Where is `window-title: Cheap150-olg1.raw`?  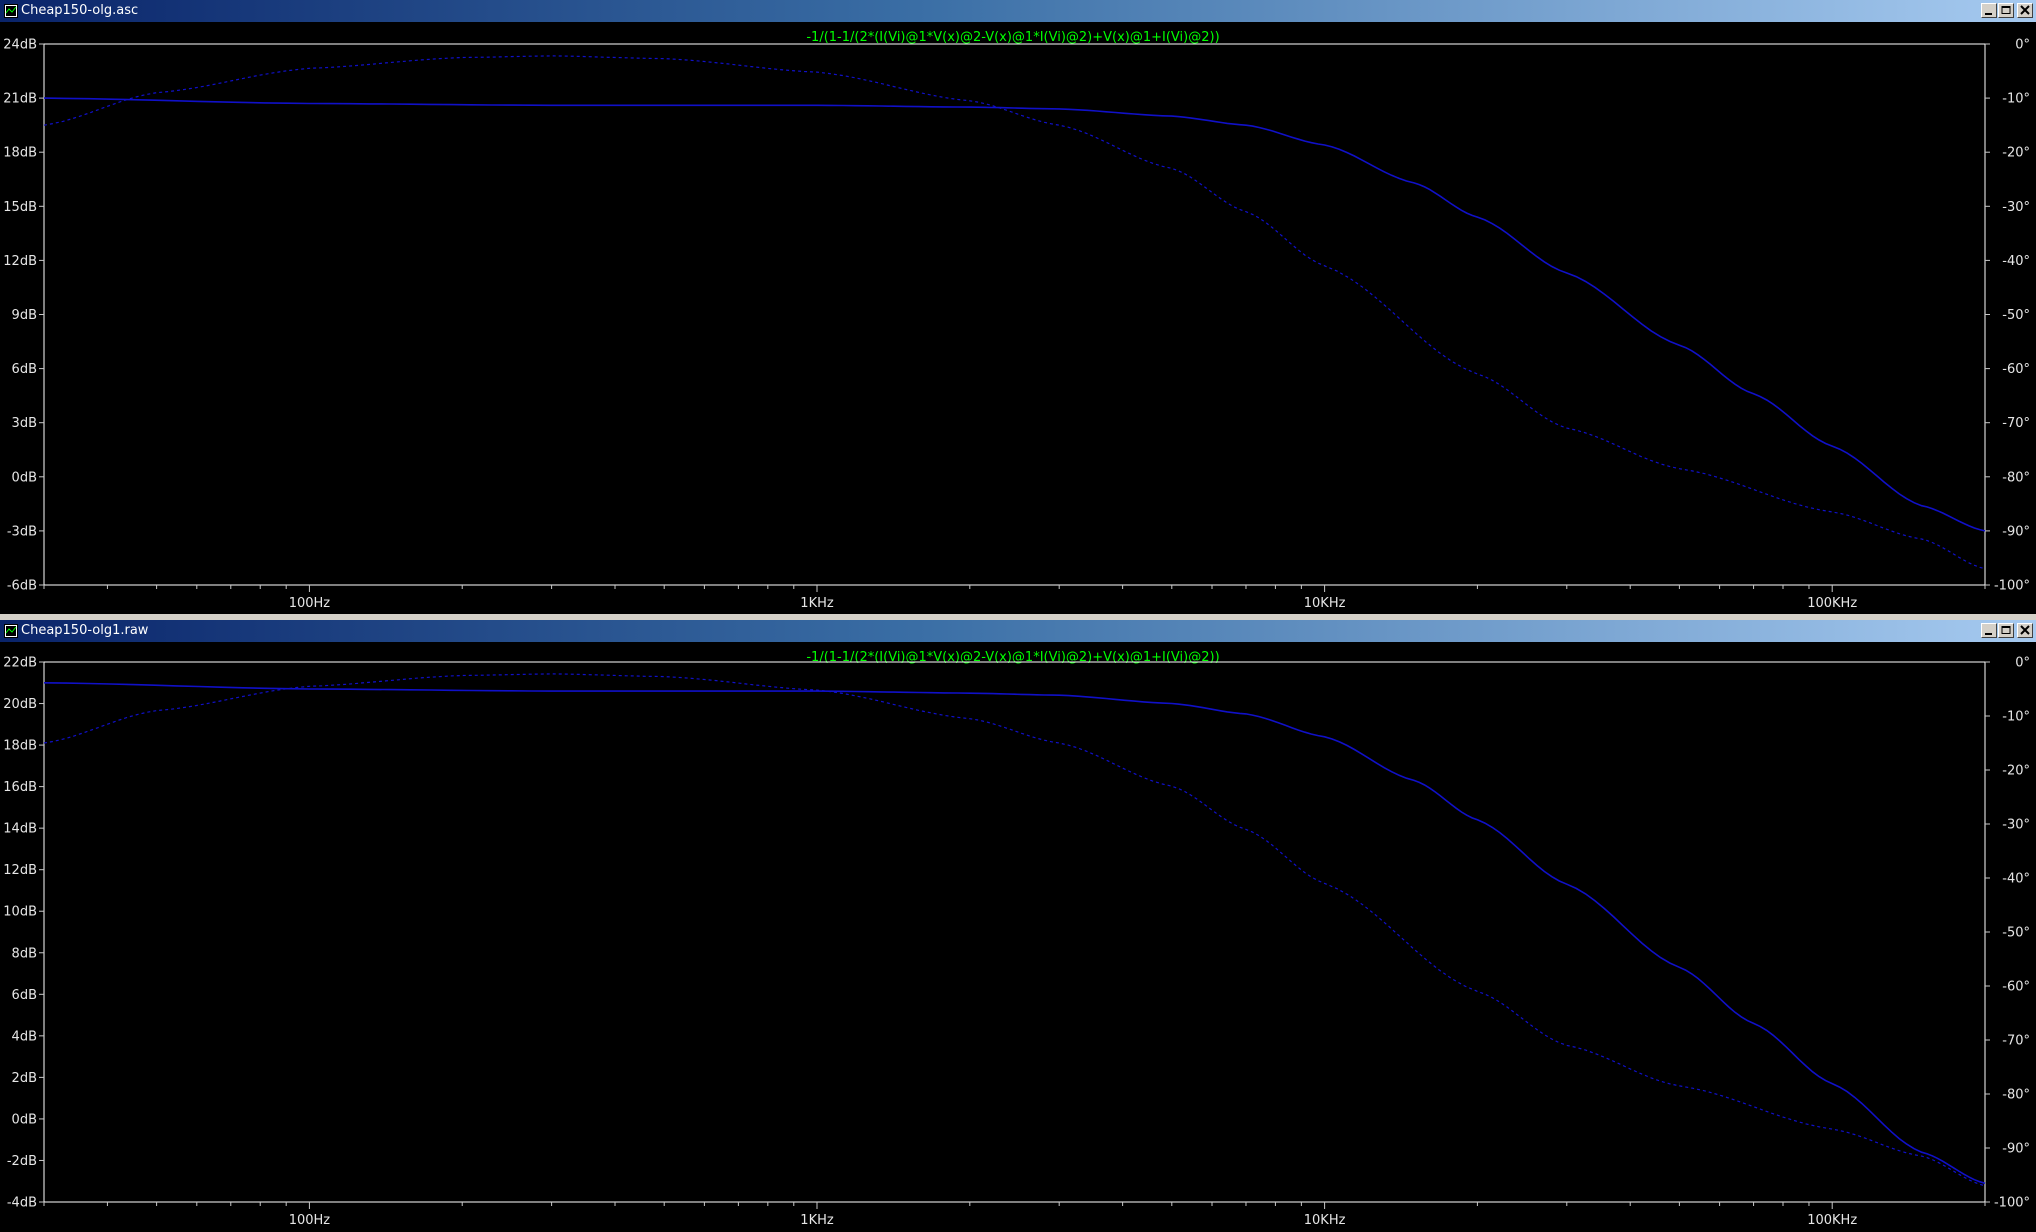 window-title: Cheap150-olg1.raw is located at coordinates (85, 630).